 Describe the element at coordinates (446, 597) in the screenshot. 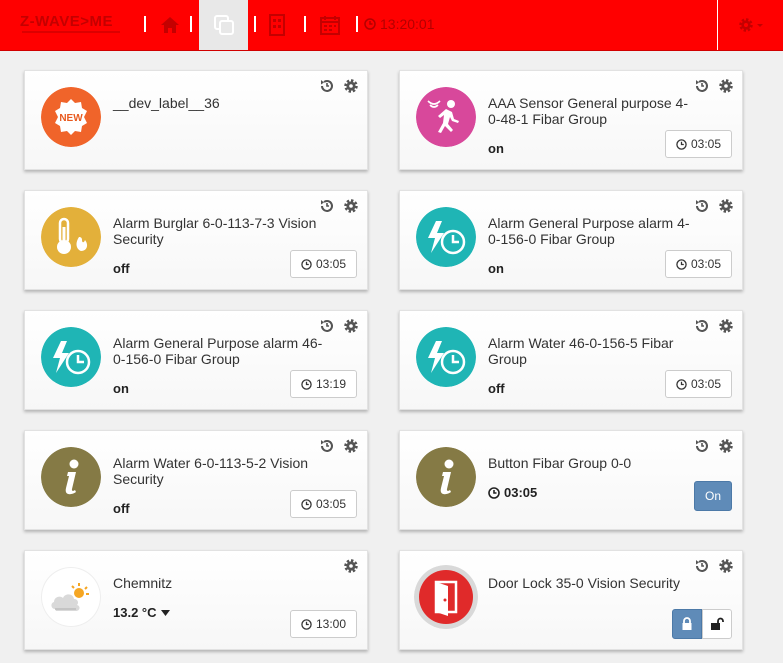

I see `door-icon` at that location.